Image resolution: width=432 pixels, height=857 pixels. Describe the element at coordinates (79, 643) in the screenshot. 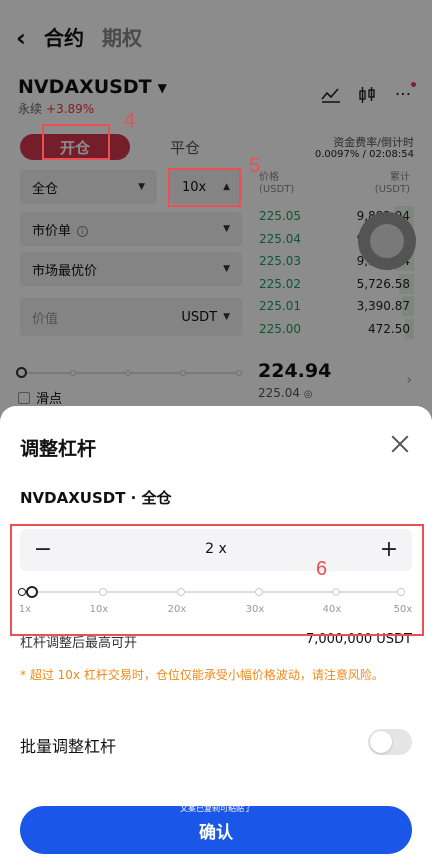

I see `max-position-label: 杠杆调整后最高可开` at that location.